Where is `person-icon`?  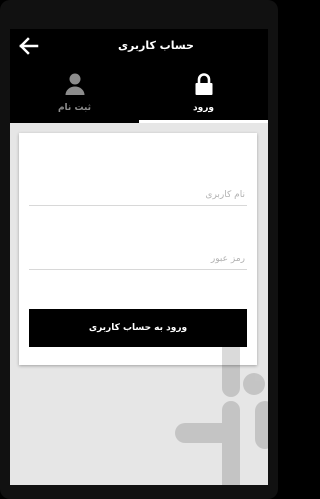 person-icon is located at coordinates (74, 84).